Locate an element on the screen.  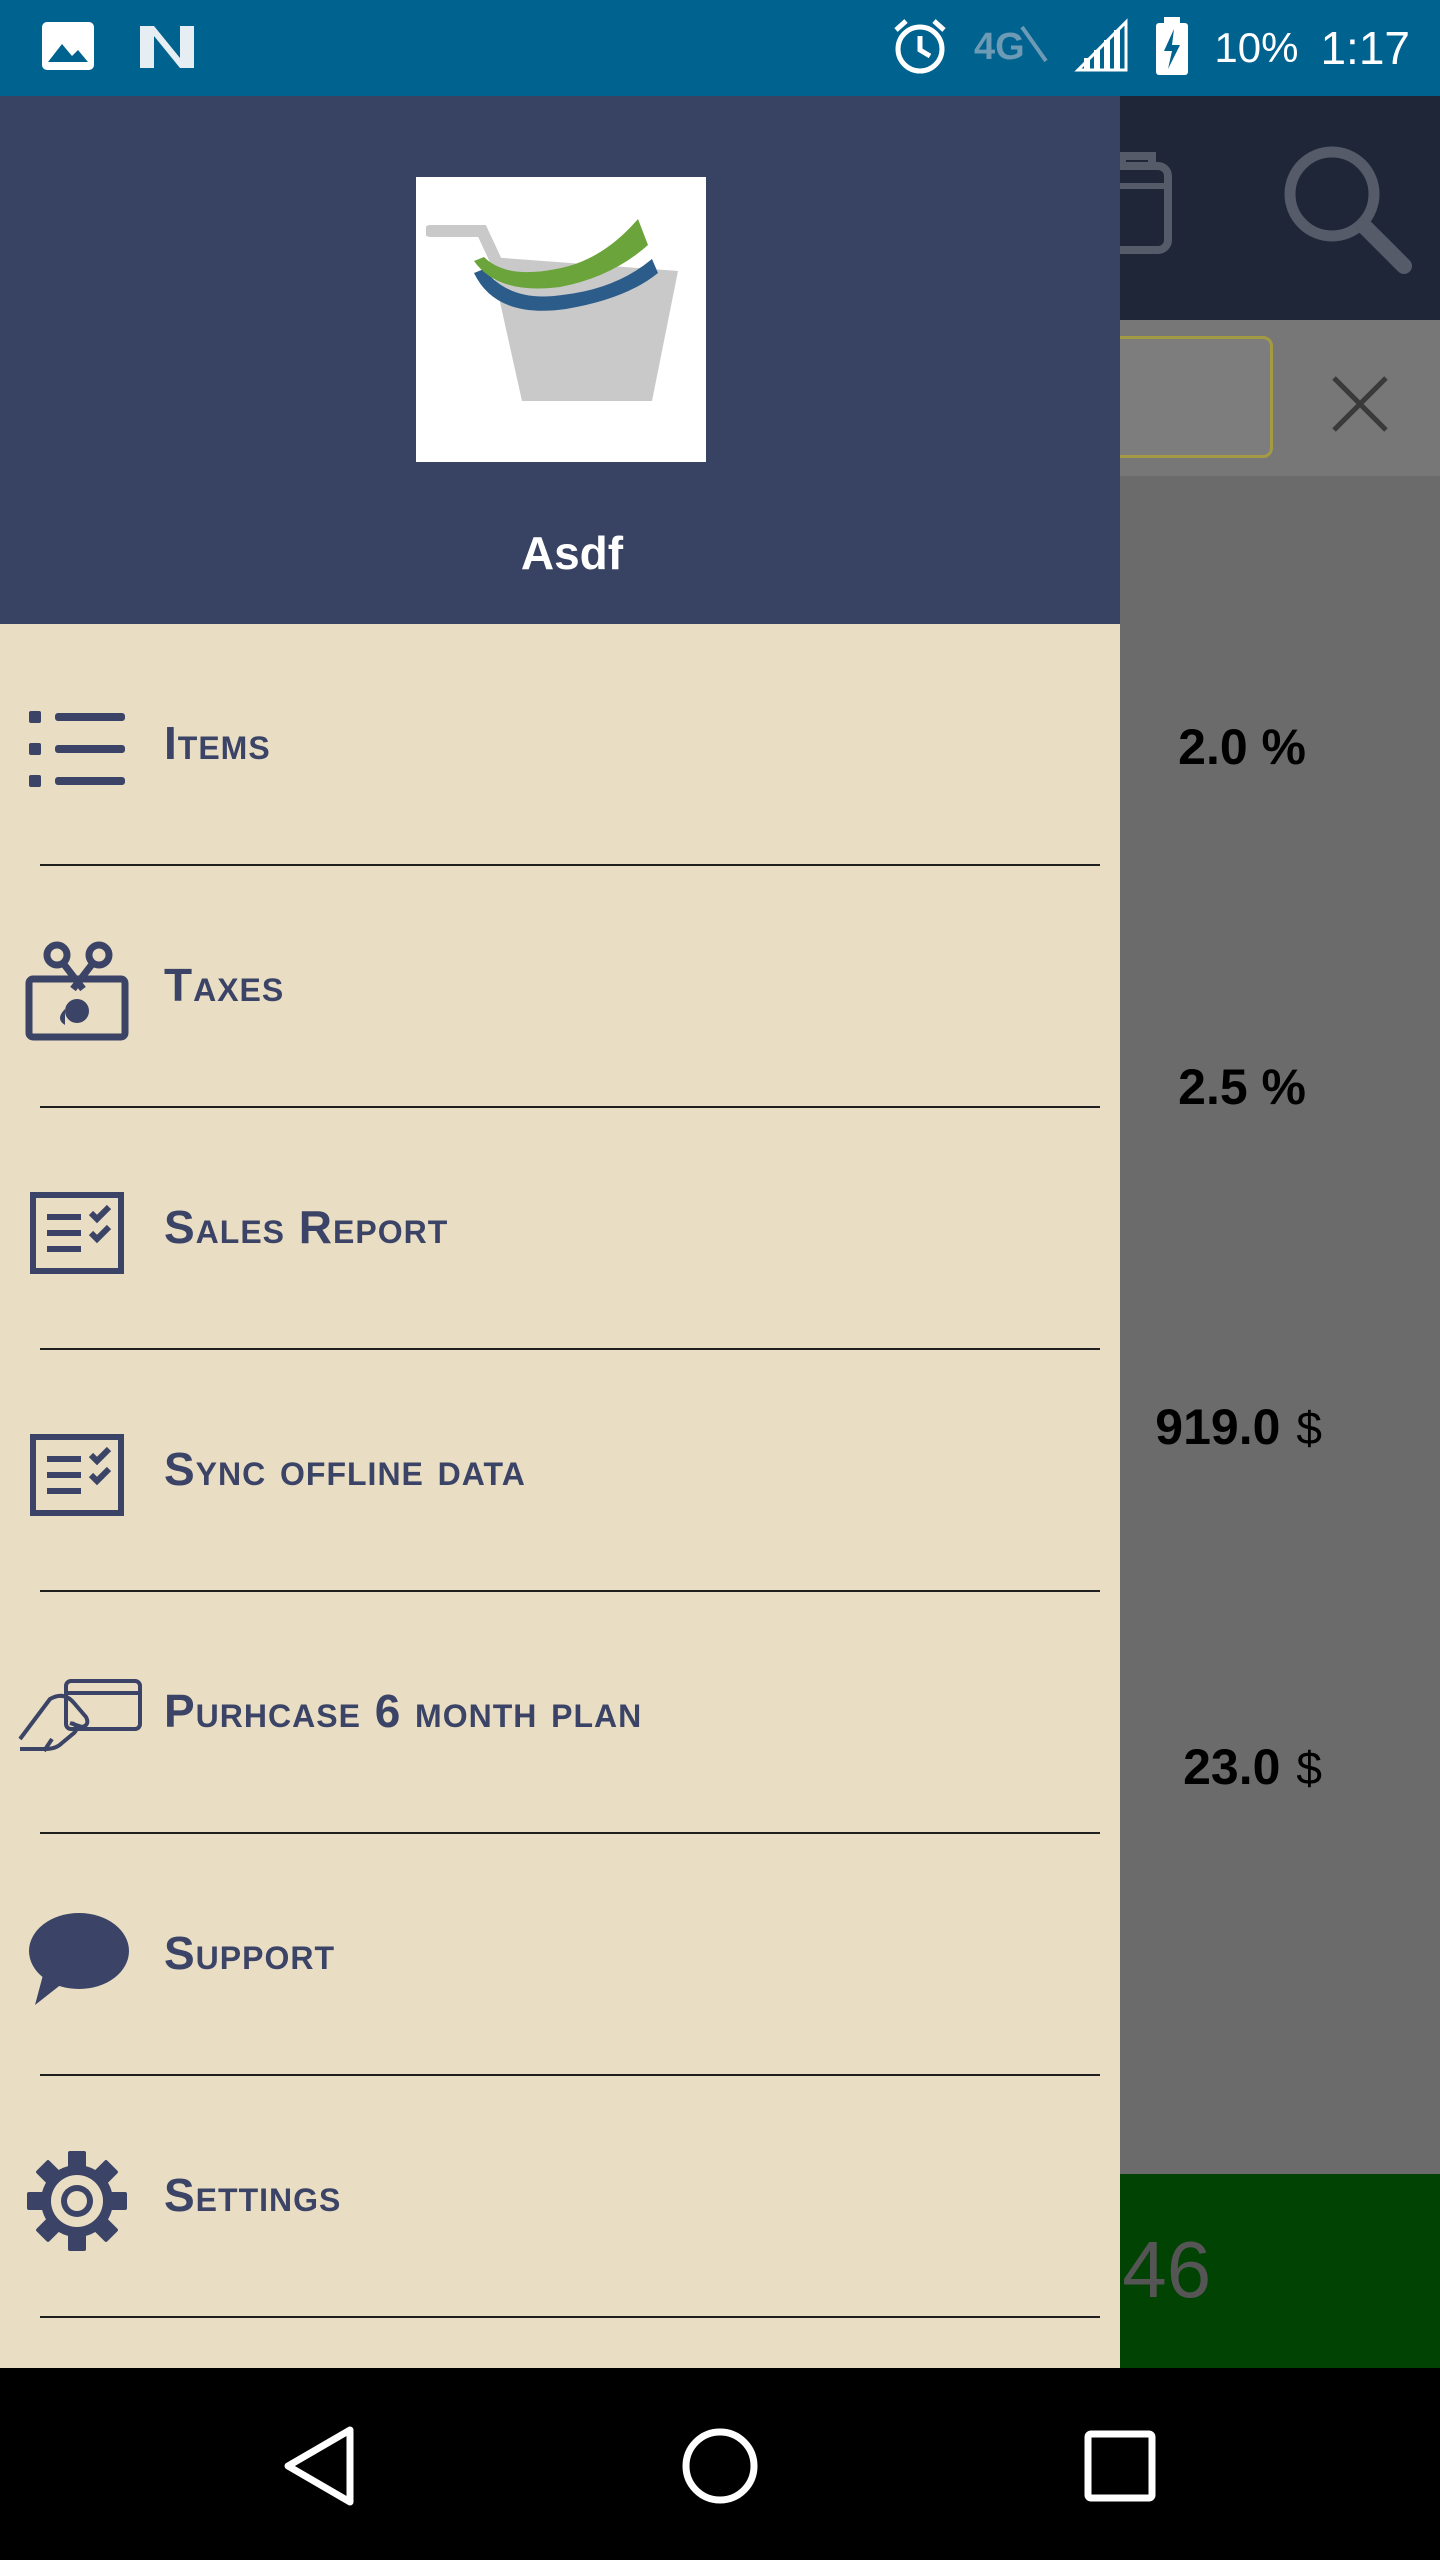
close-icon is located at coordinates (1360, 404).